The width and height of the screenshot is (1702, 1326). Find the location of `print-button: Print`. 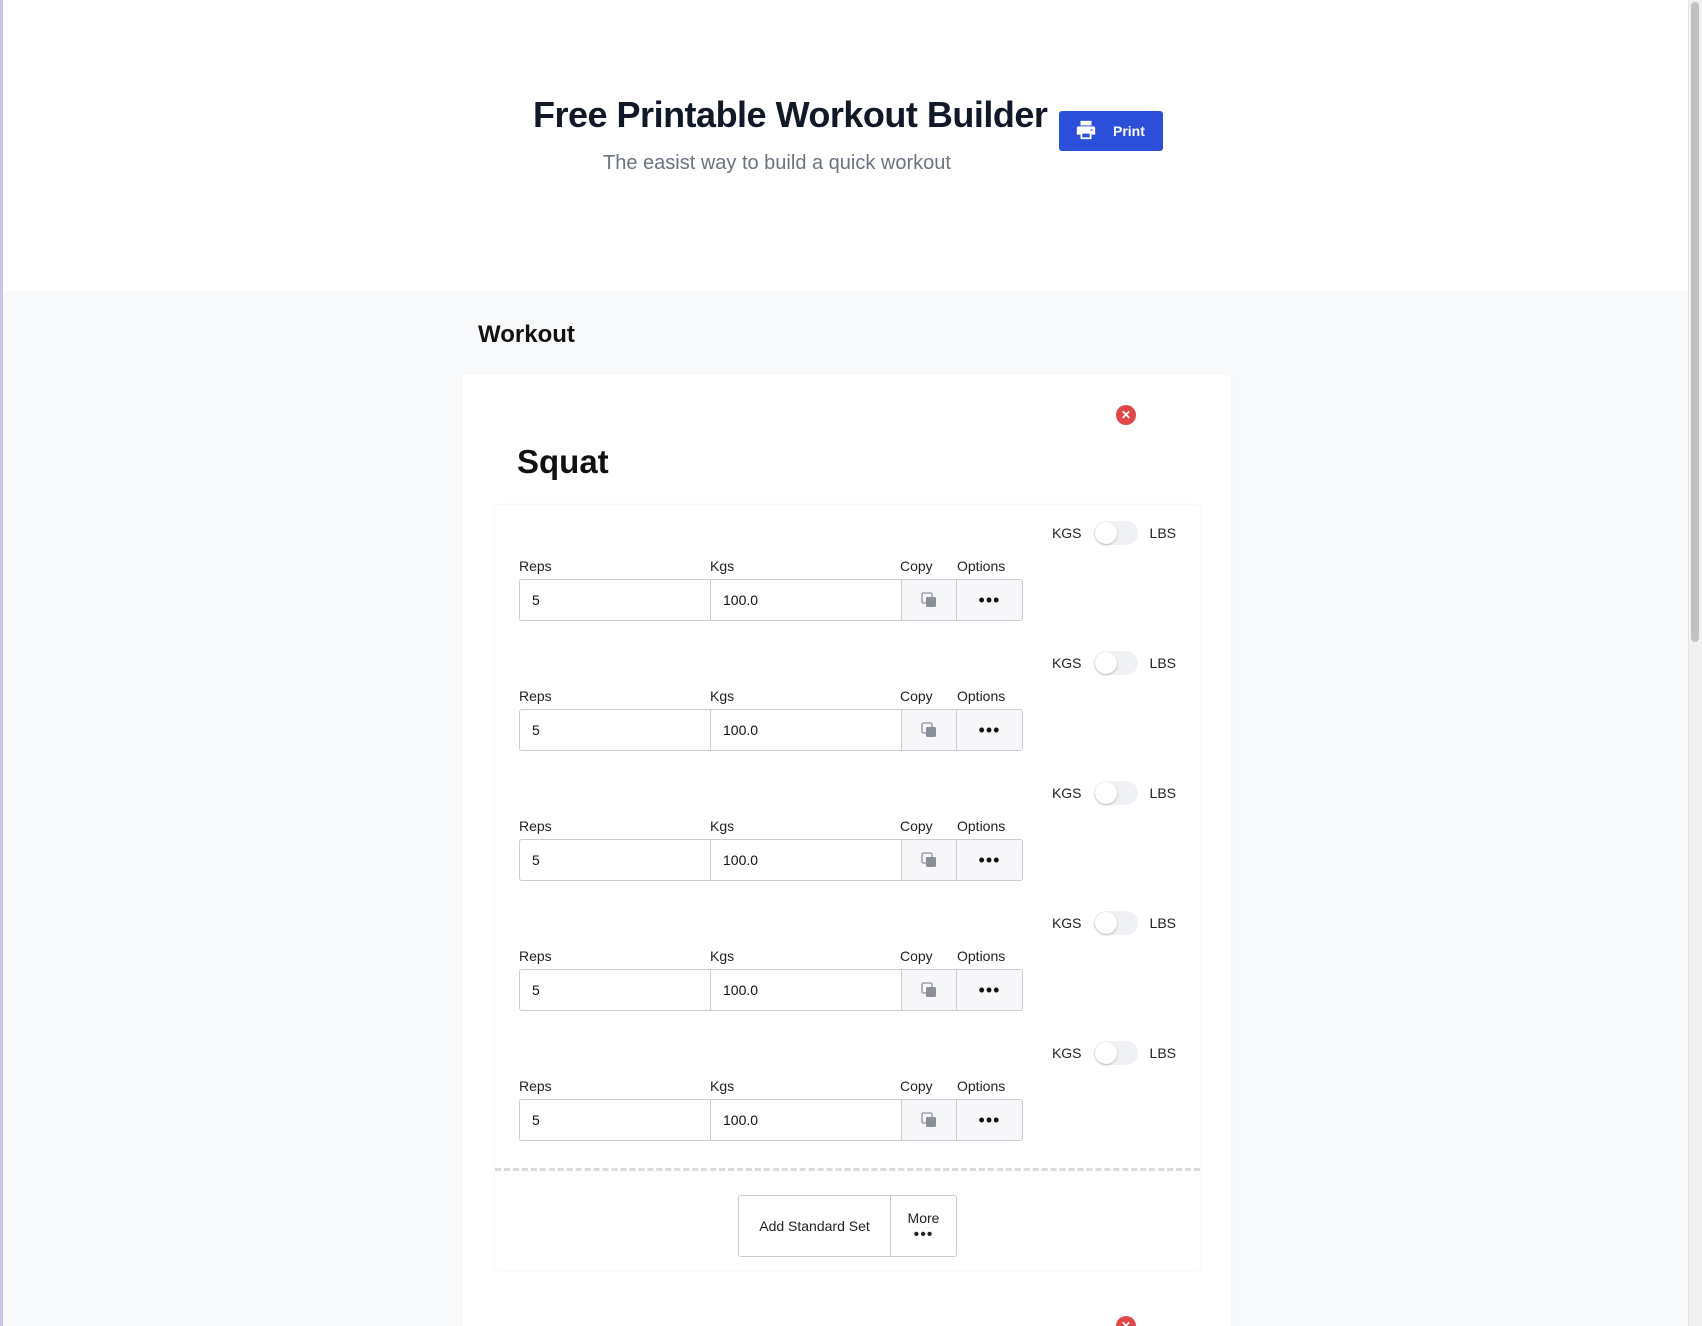

print-button: Print is located at coordinates (1111, 131).